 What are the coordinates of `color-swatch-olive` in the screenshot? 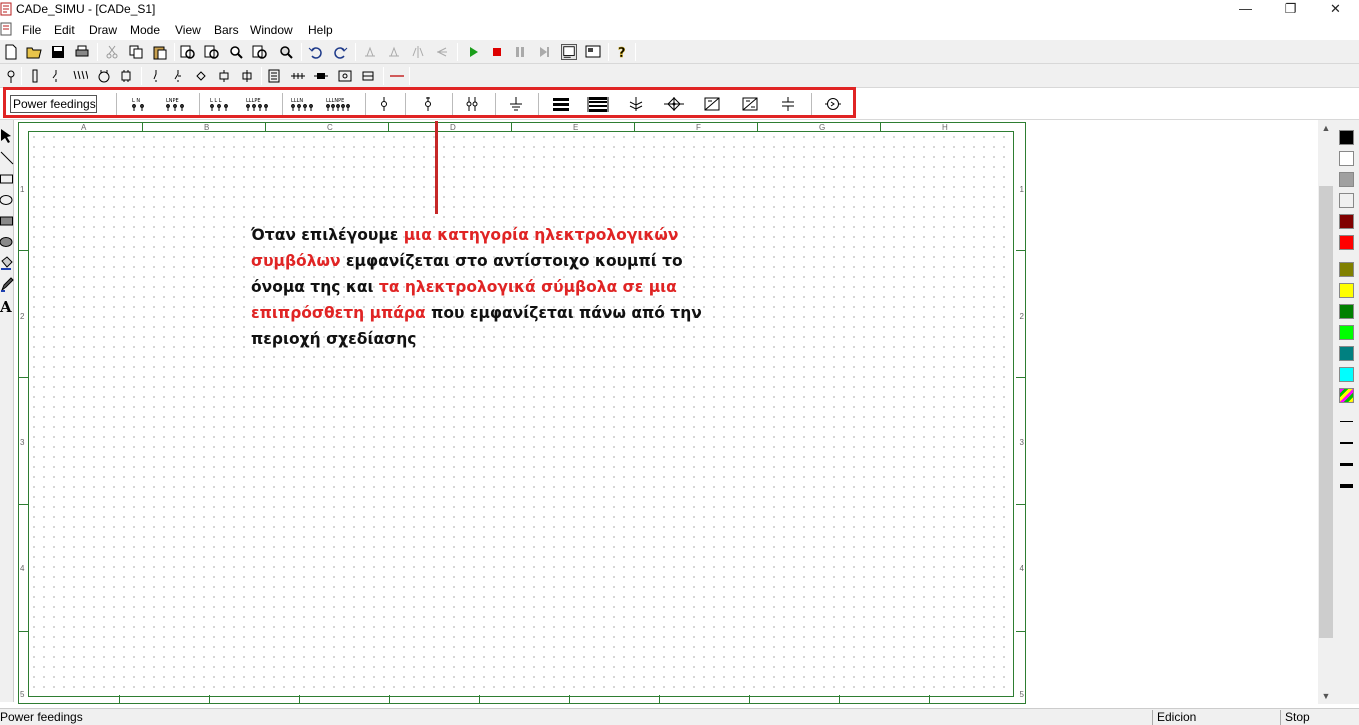 It's located at (1346, 269).